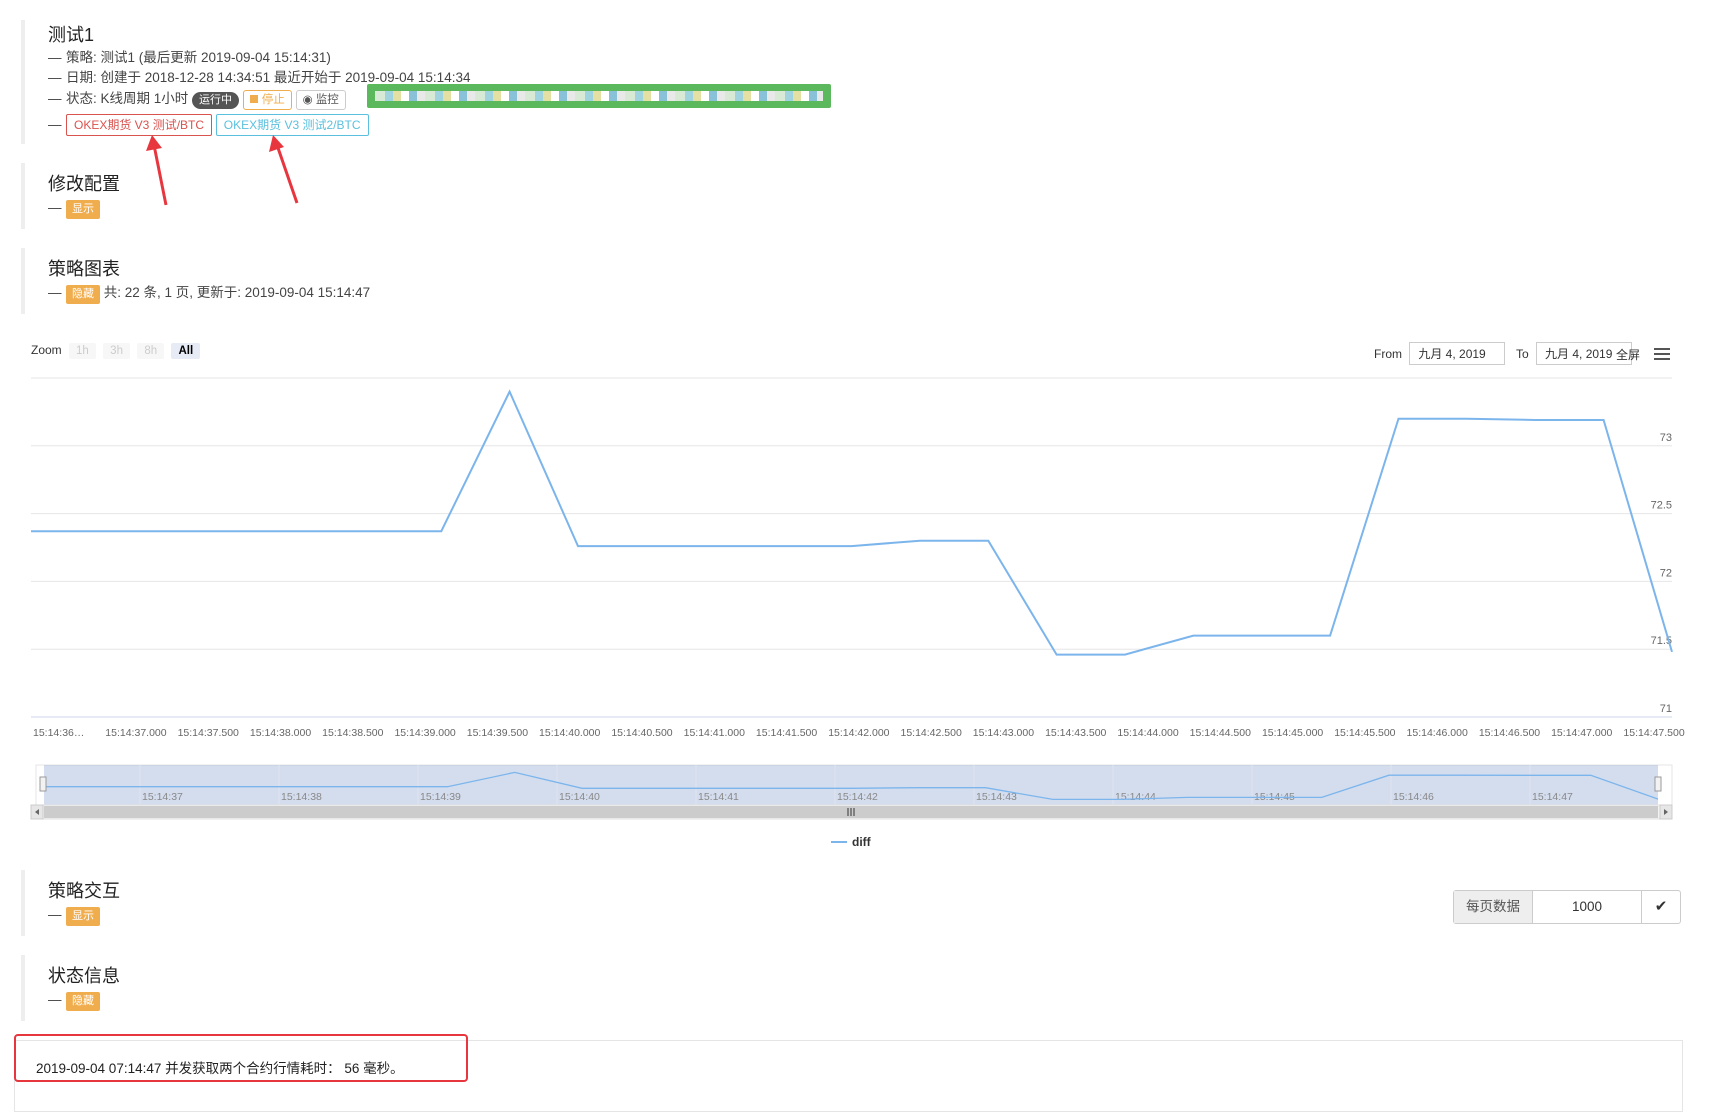 The width and height of the screenshot is (1711, 1112). What do you see at coordinates (1292, 733) in the screenshot?
I see `x-tick-label: 15:14:45.000` at bounding box center [1292, 733].